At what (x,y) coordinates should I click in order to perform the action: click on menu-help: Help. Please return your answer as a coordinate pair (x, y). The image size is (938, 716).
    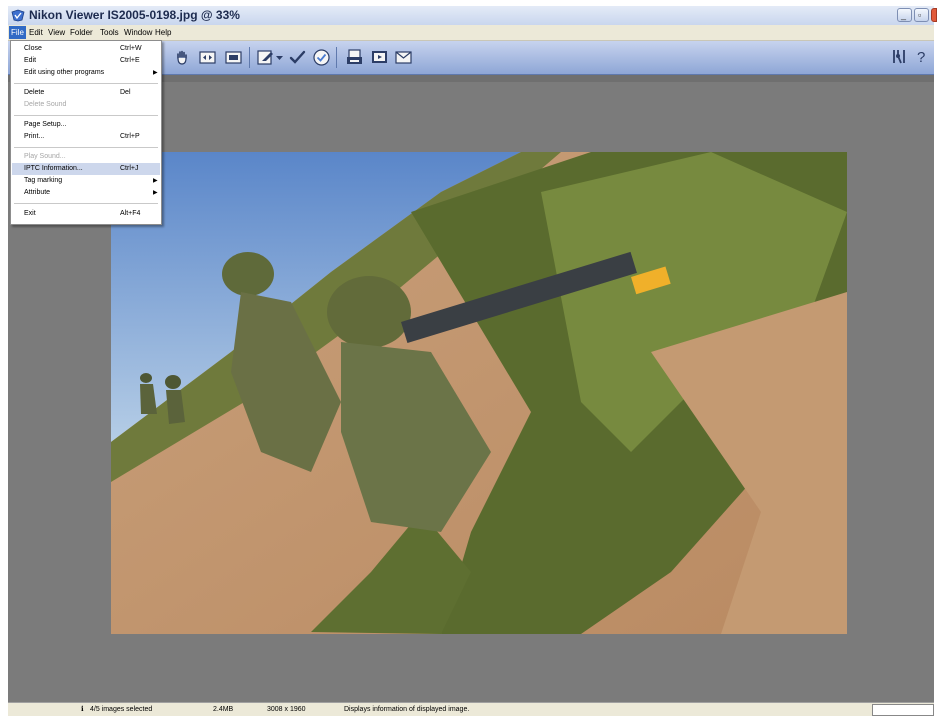
    Looking at the image, I should click on (163, 32).